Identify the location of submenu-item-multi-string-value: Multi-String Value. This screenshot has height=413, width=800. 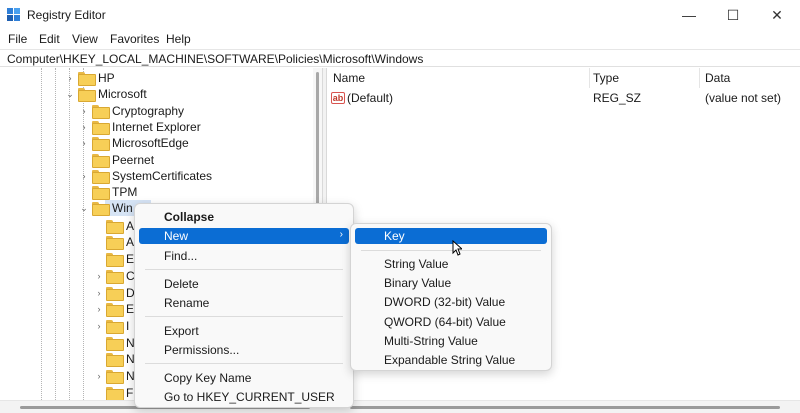
(451, 341).